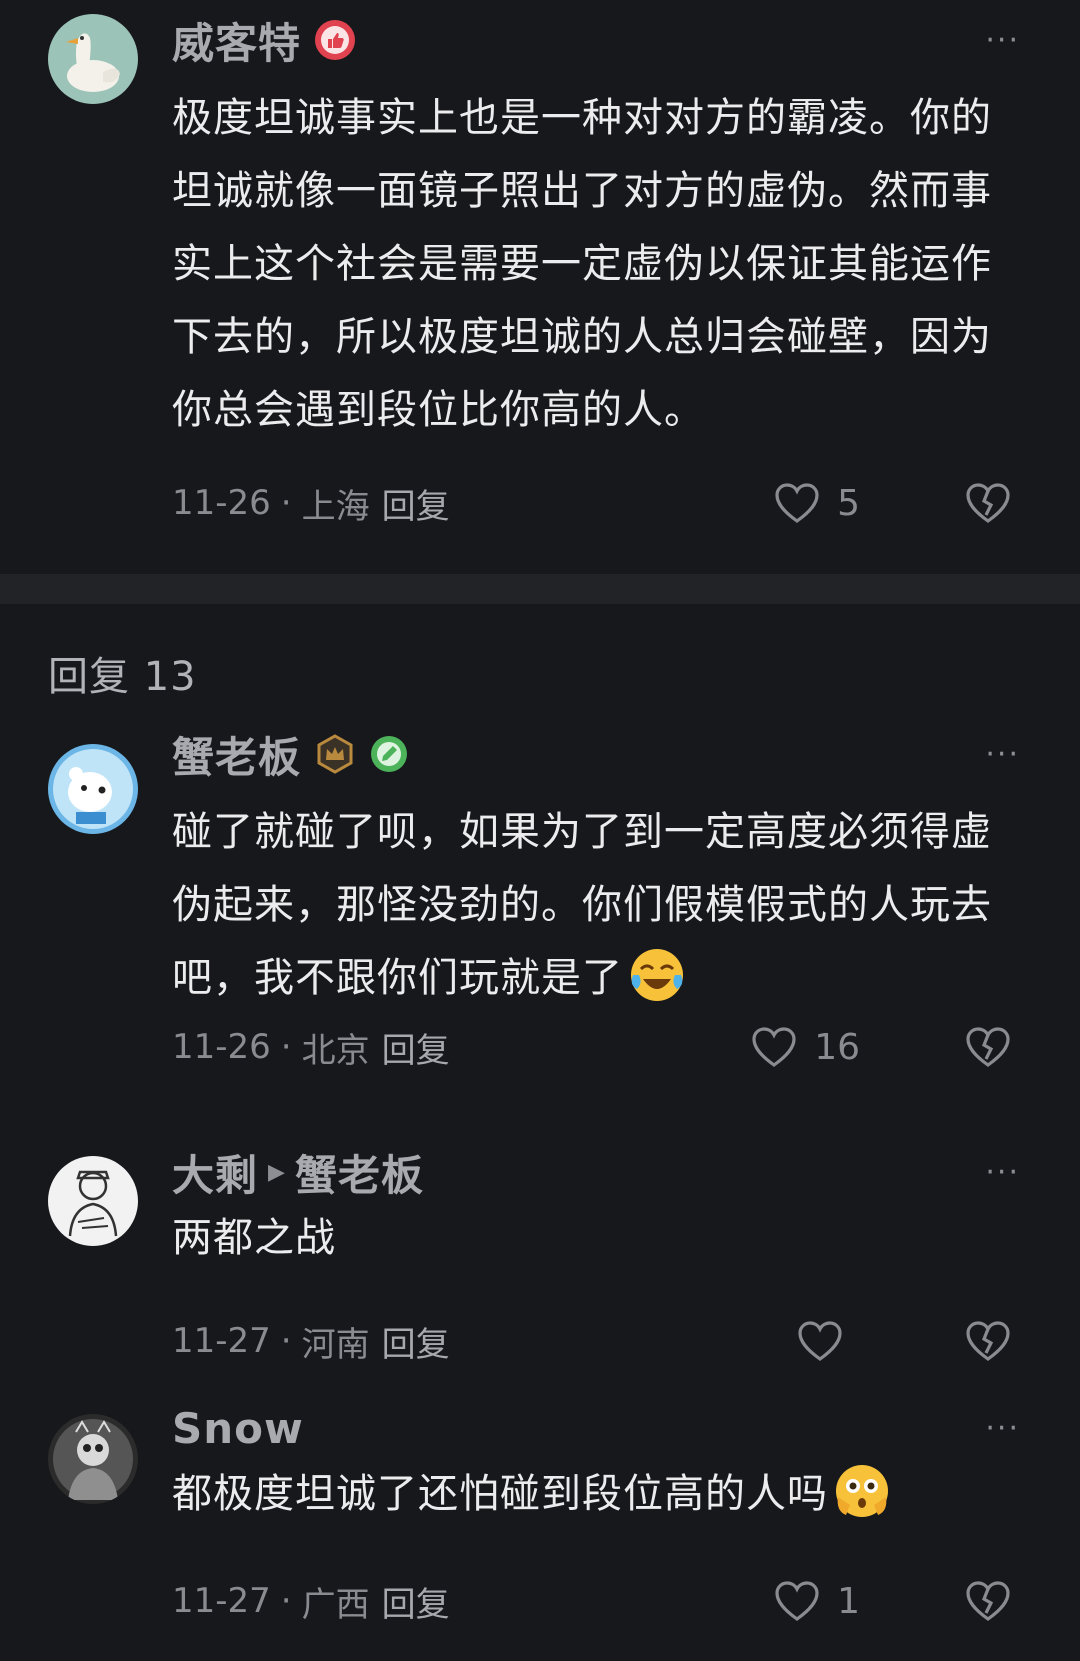 This screenshot has height=1661, width=1080. What do you see at coordinates (335, 754) in the screenshot?
I see `crown-badge-icon` at bounding box center [335, 754].